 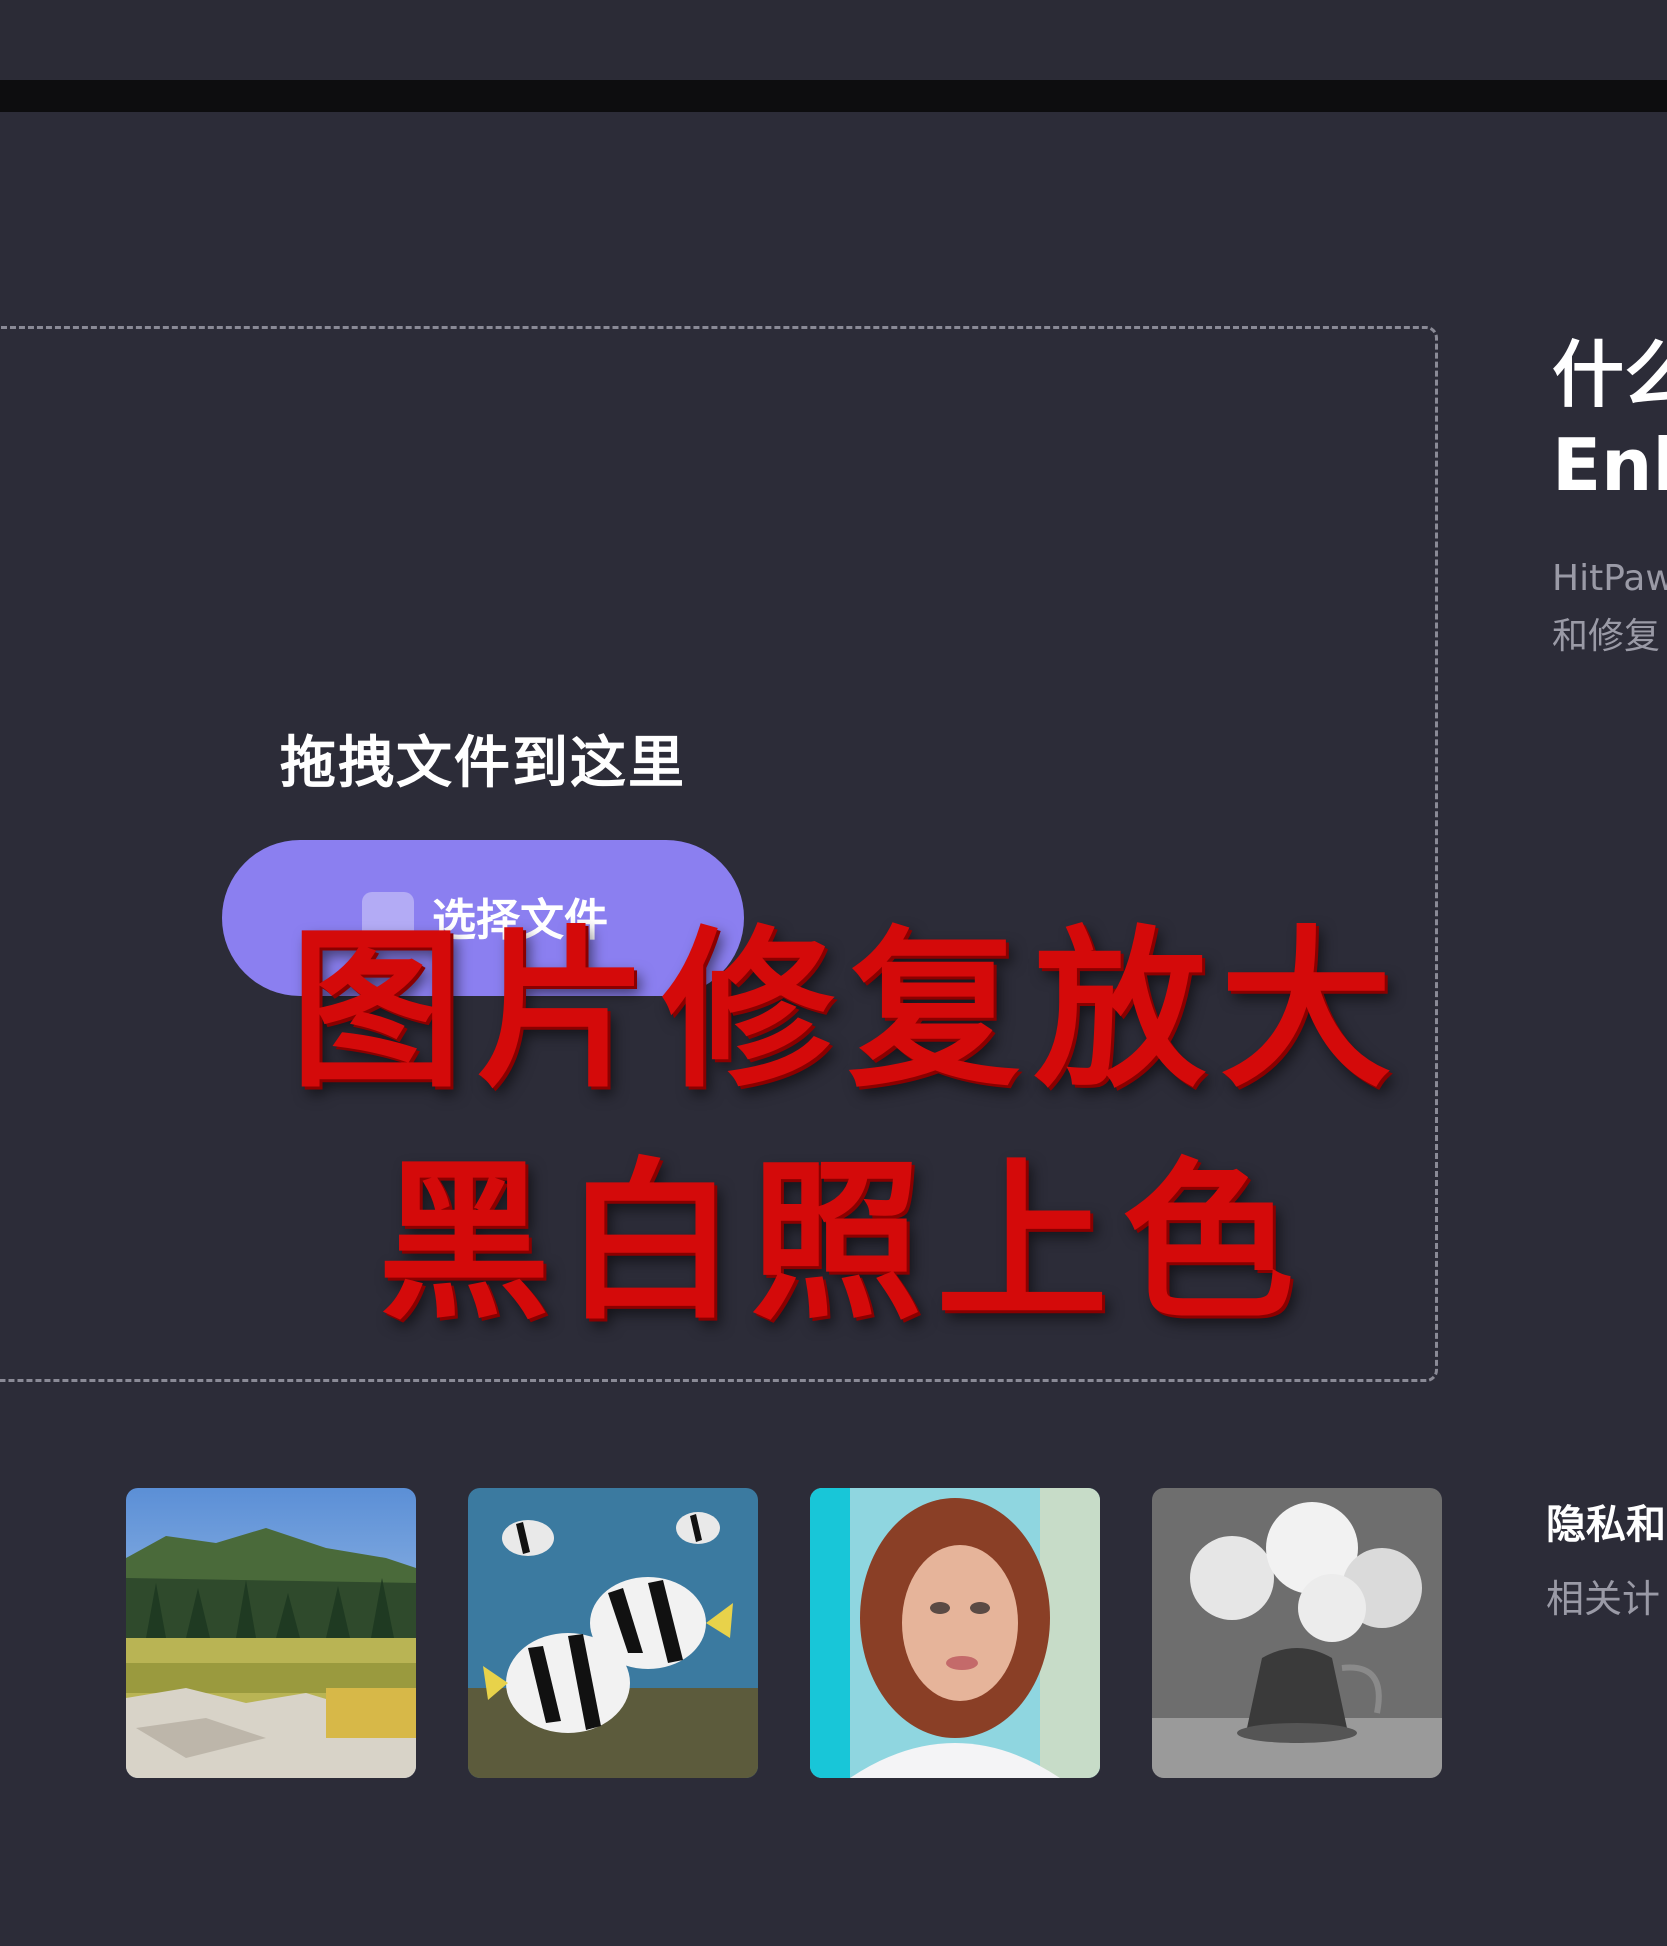 I want to click on sample-flower-vase-thumbnail, so click(x=1297, y=1633).